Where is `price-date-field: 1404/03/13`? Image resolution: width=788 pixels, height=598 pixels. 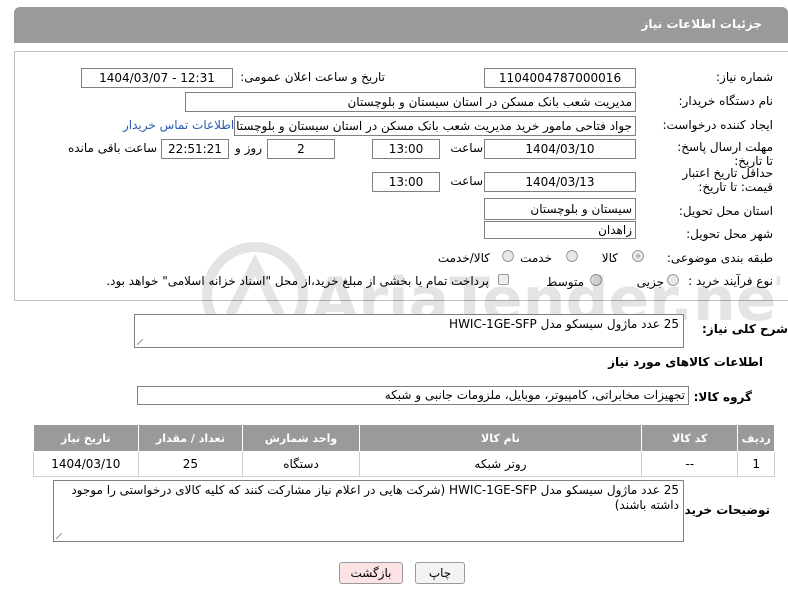
price-date-field: 1404/03/13 is located at coordinates (560, 182).